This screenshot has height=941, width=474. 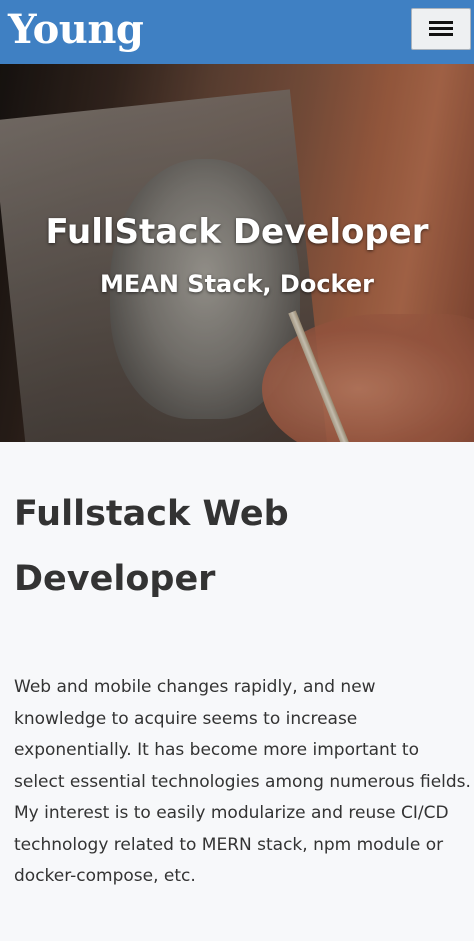 I want to click on brand-logo: Young, so click(x=76, y=30).